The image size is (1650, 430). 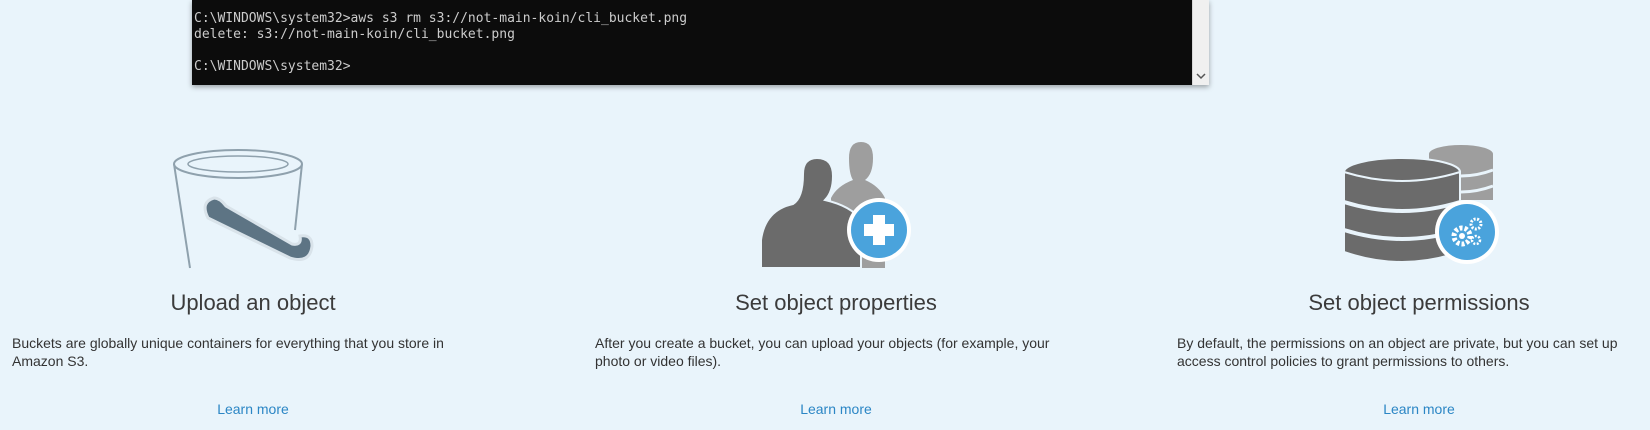 I want to click on scroll-down-arrow-icon, so click(x=1201, y=76).